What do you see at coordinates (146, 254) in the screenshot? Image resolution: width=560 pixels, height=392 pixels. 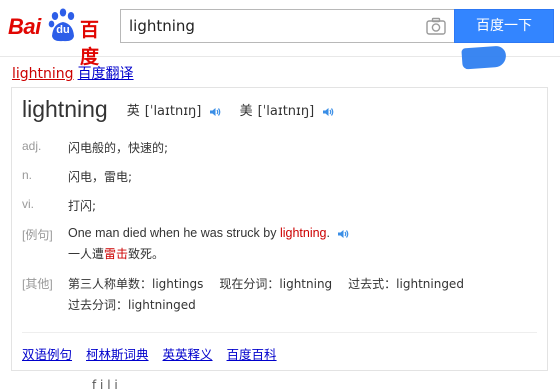 I see `example-zh-after: 致死。` at bounding box center [146, 254].